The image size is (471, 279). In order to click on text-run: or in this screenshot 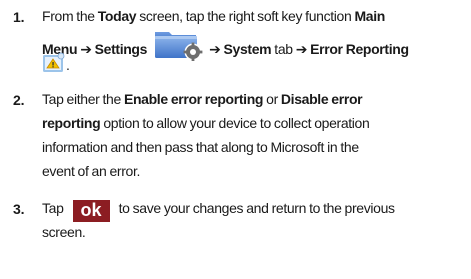, I will do `click(272, 99)`.